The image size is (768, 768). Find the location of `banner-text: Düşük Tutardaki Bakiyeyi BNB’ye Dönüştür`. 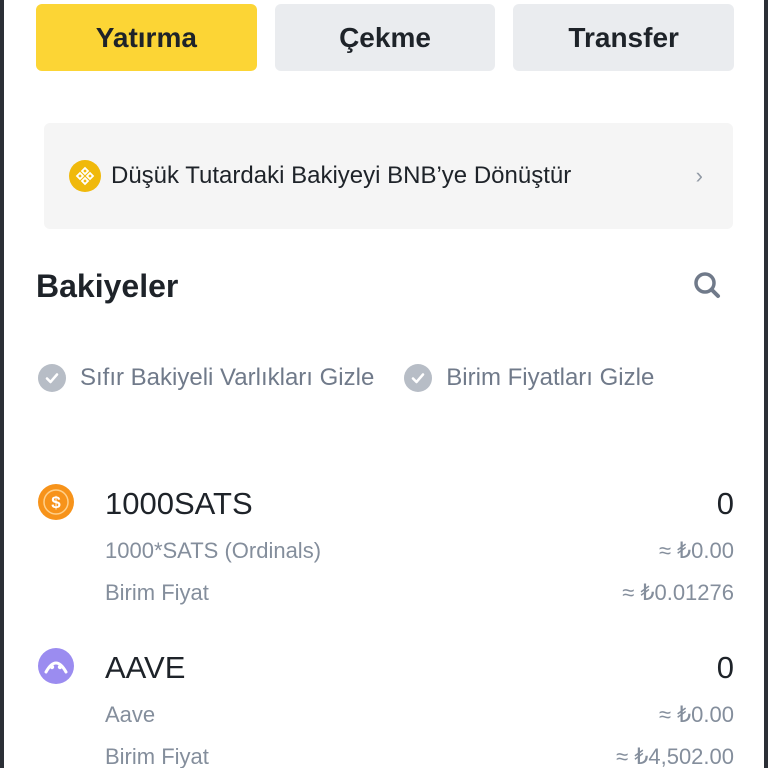

banner-text: Düşük Tutardaki Bakiyeyi BNB’ye Dönüştür is located at coordinates (341, 175).